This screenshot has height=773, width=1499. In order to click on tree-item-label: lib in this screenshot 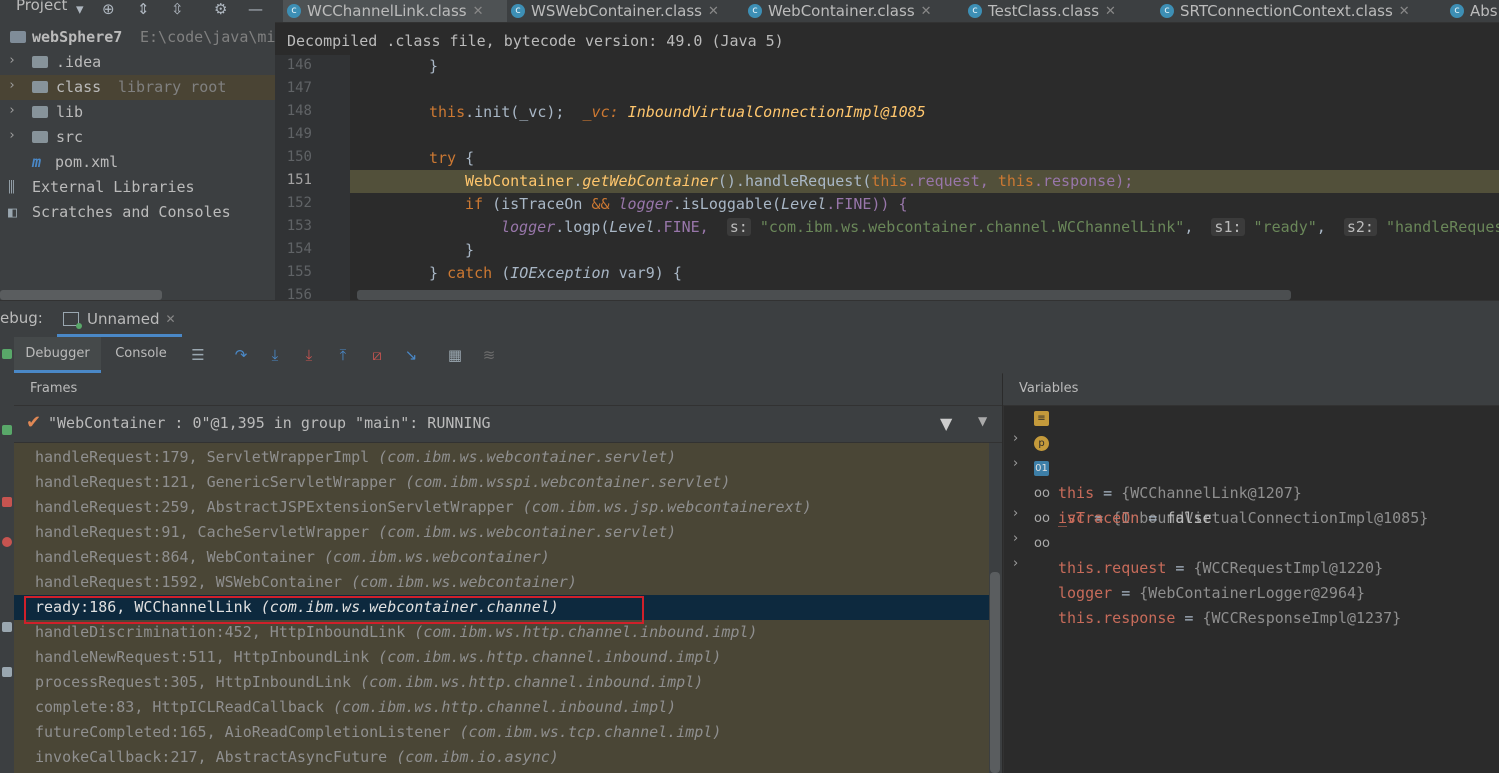, I will do `click(70, 112)`.